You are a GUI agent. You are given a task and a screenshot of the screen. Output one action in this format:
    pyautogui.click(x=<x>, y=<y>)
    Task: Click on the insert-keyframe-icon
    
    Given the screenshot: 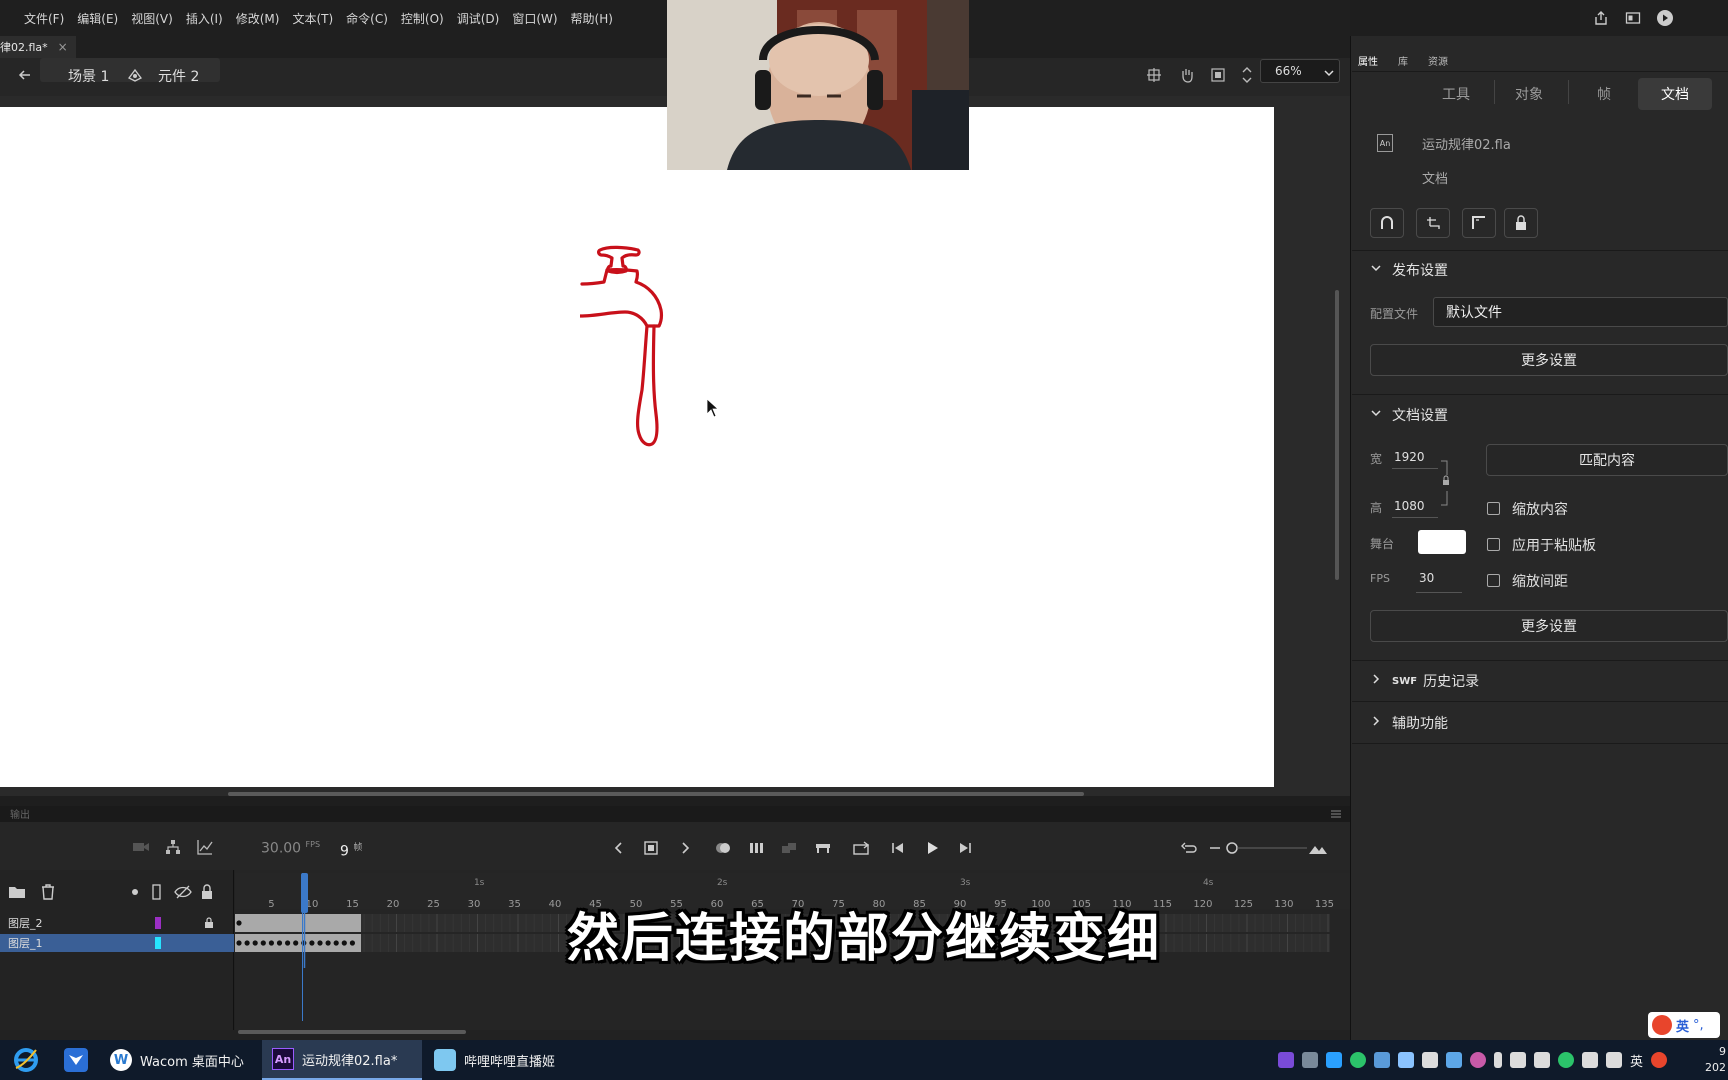 What is the action you would take?
    pyautogui.click(x=651, y=848)
    